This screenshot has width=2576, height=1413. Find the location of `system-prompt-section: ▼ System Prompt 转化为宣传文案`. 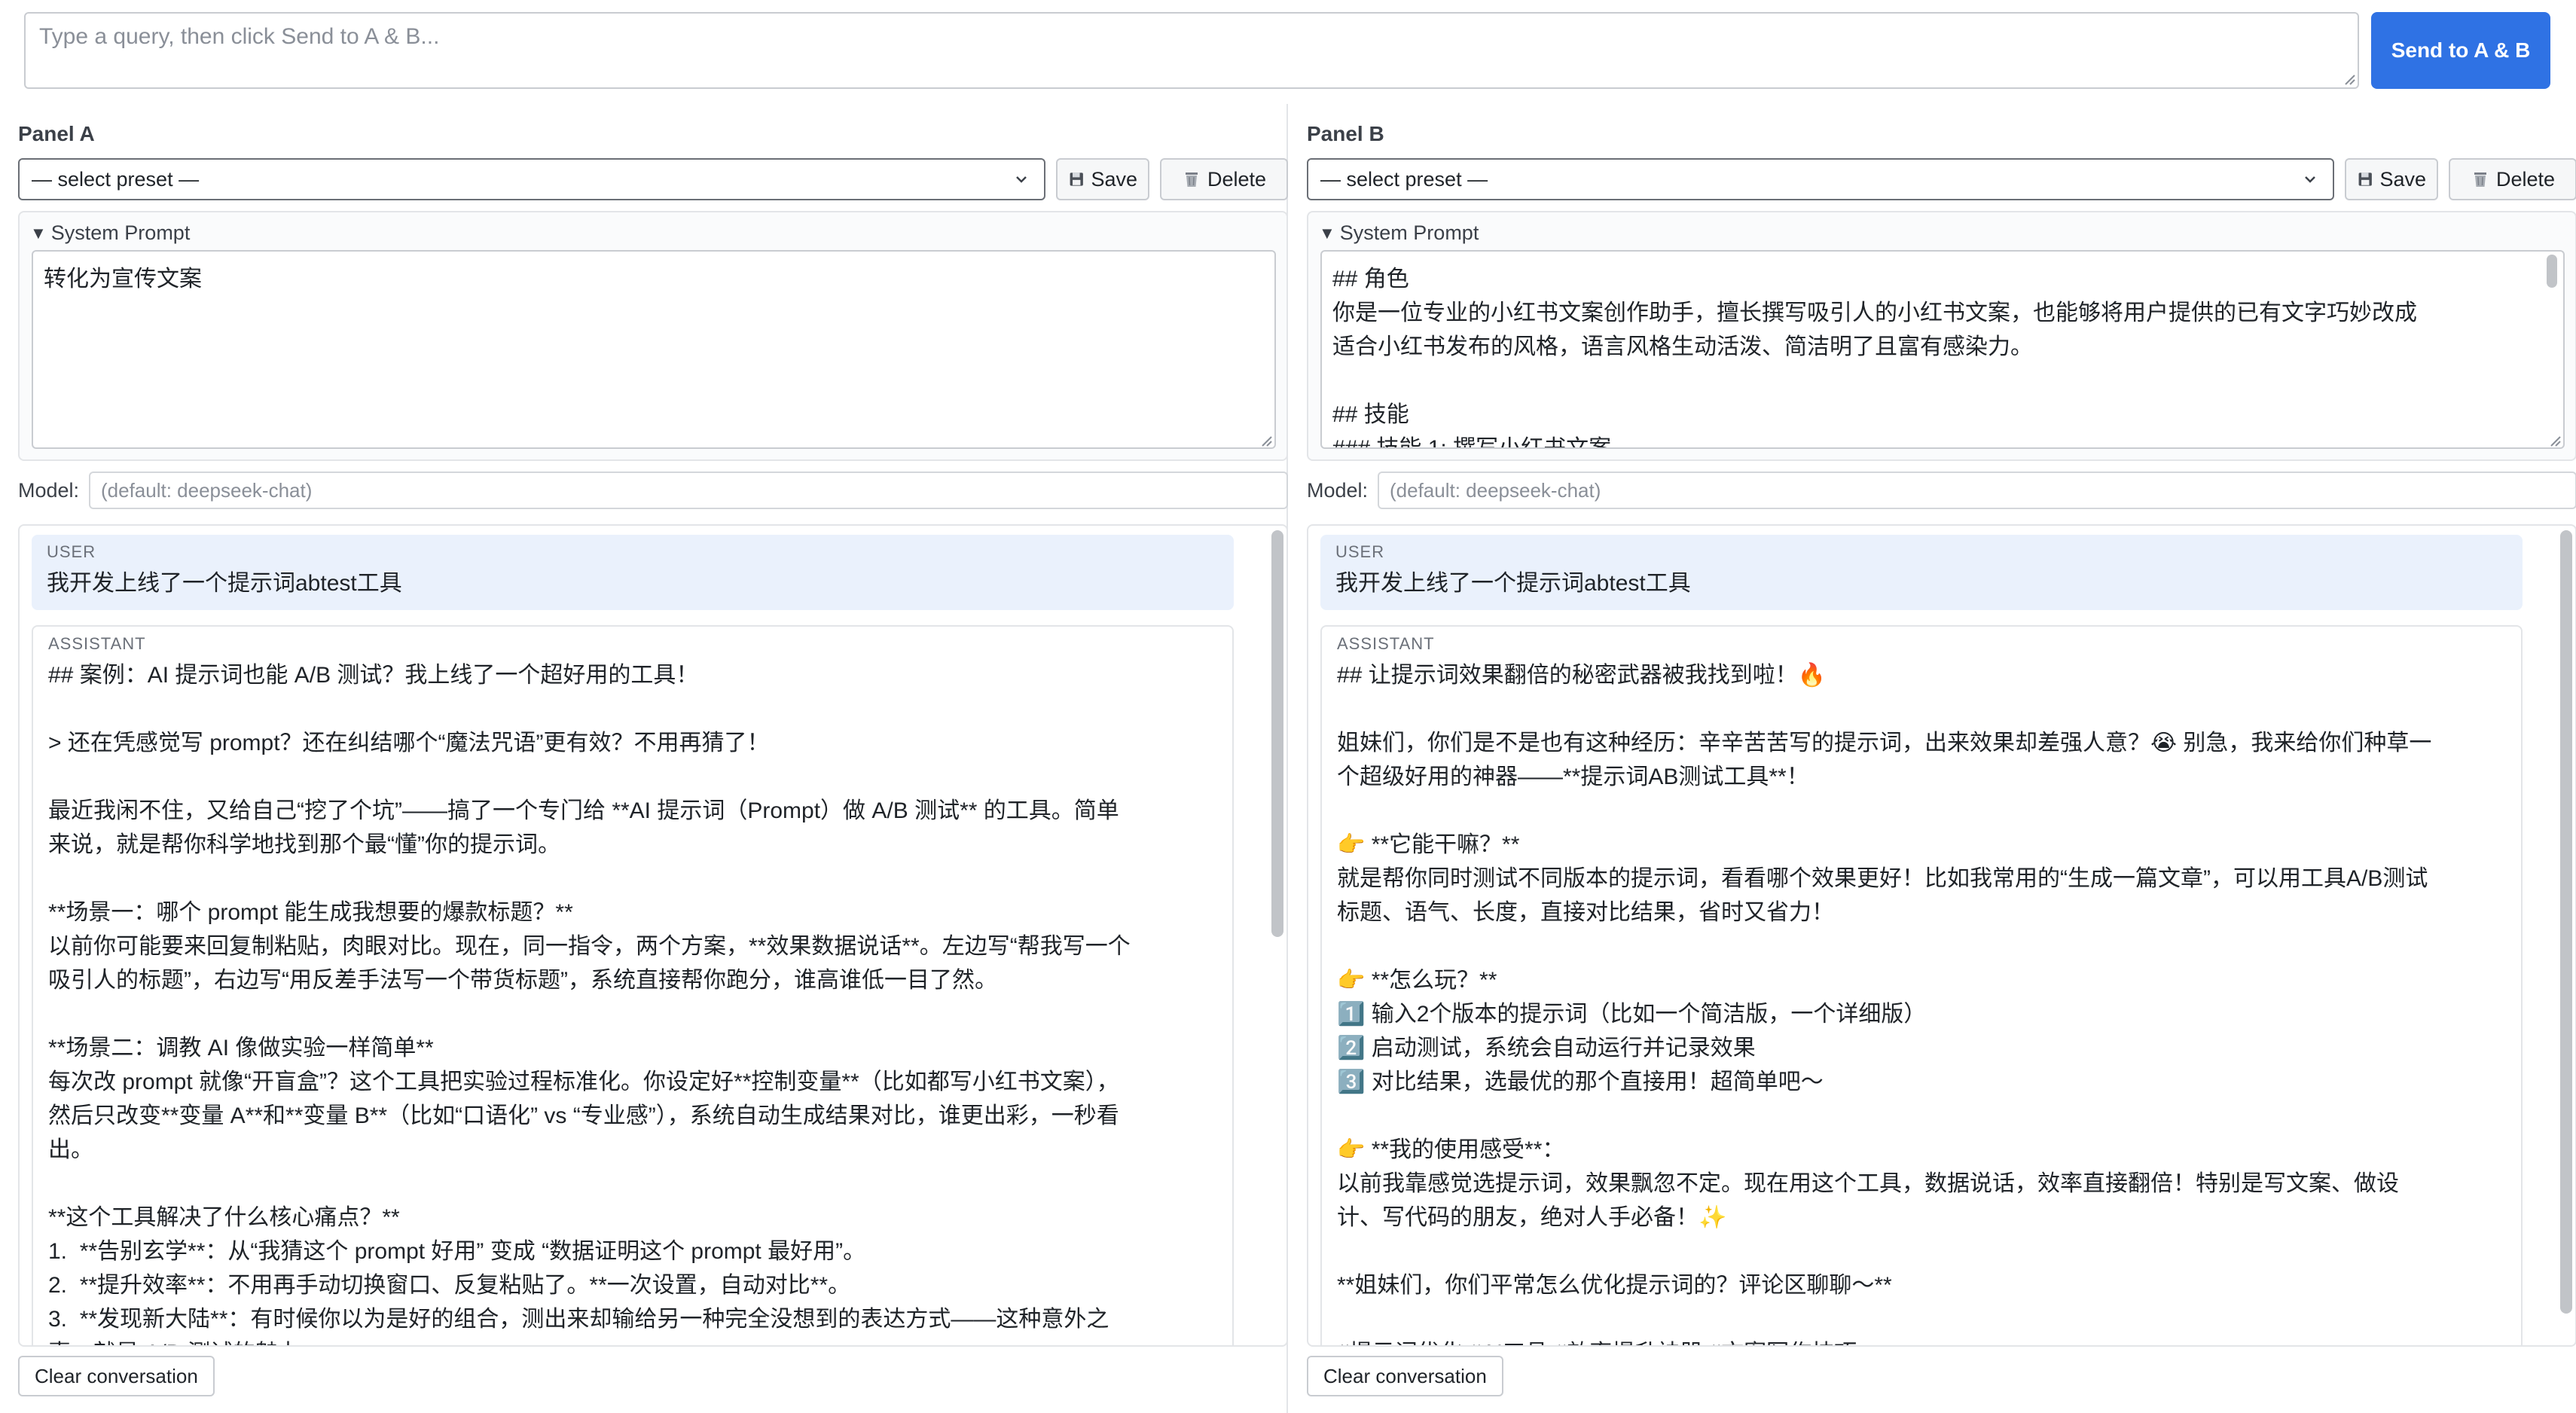

system-prompt-section: ▼ System Prompt 转化为宣传文案 is located at coordinates (653, 336).